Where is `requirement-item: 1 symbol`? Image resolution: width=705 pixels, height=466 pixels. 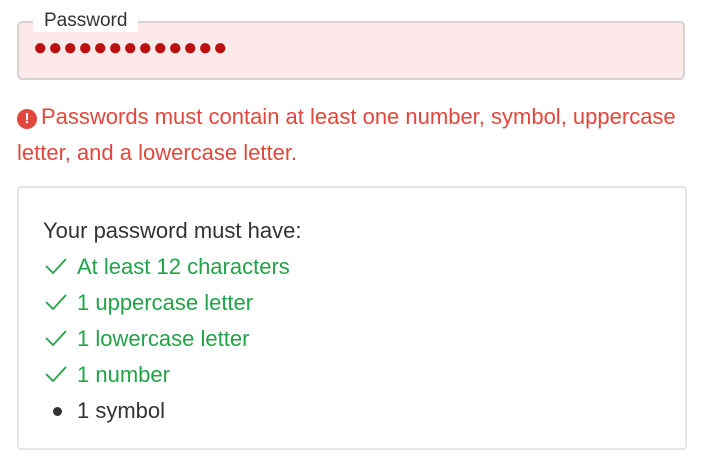 requirement-item: 1 symbol is located at coordinates (166, 411).